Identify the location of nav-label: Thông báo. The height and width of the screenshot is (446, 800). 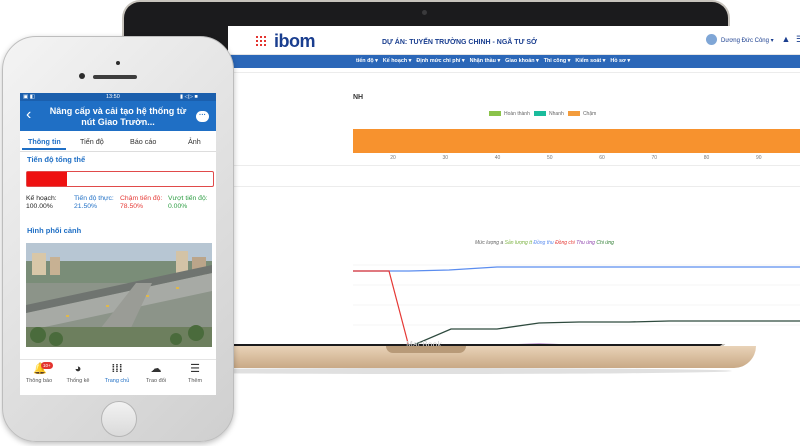
(39, 381).